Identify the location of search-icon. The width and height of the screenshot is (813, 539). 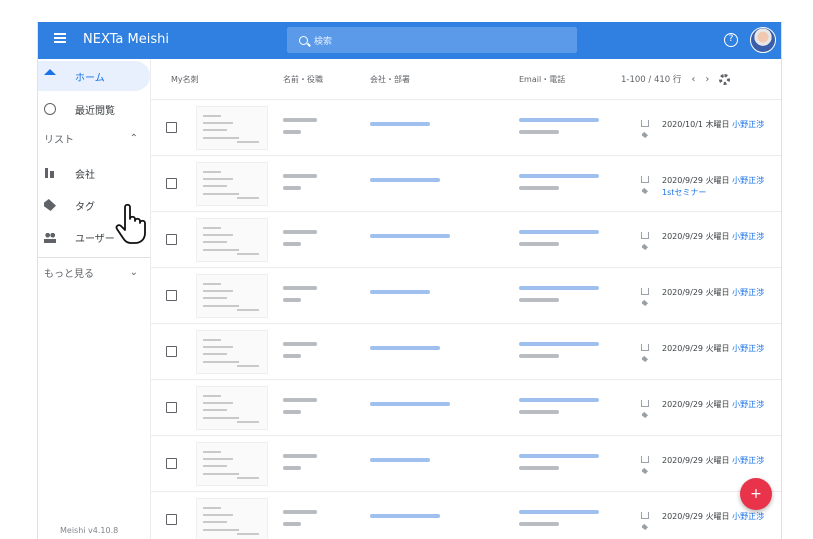
(303, 40).